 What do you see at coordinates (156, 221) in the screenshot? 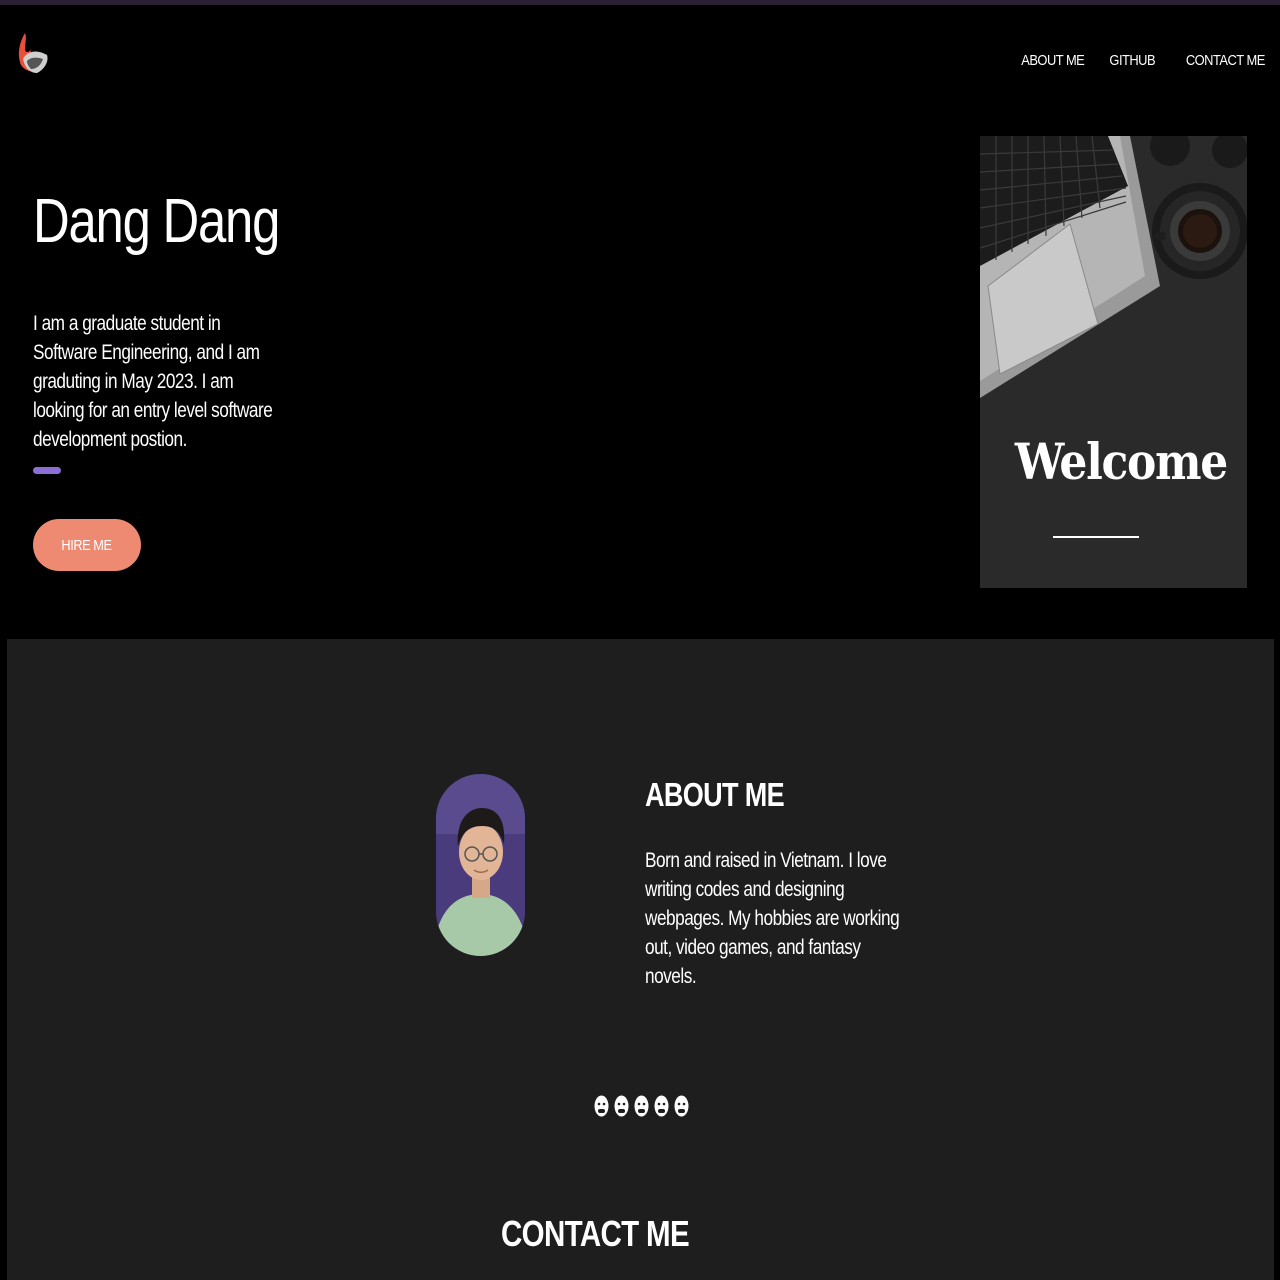
I see `hero-name: Dang Dang` at bounding box center [156, 221].